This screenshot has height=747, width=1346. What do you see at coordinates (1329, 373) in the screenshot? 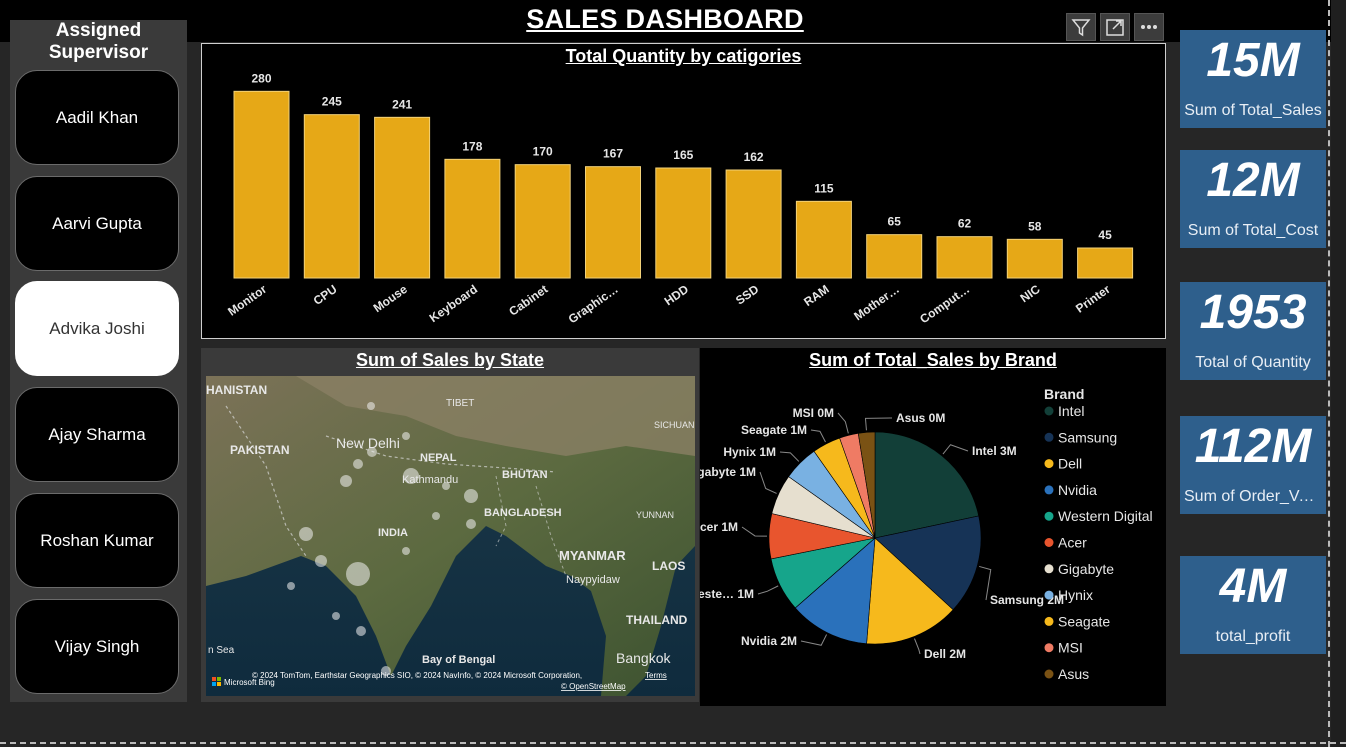
I see `page-boundary-right` at bounding box center [1329, 373].